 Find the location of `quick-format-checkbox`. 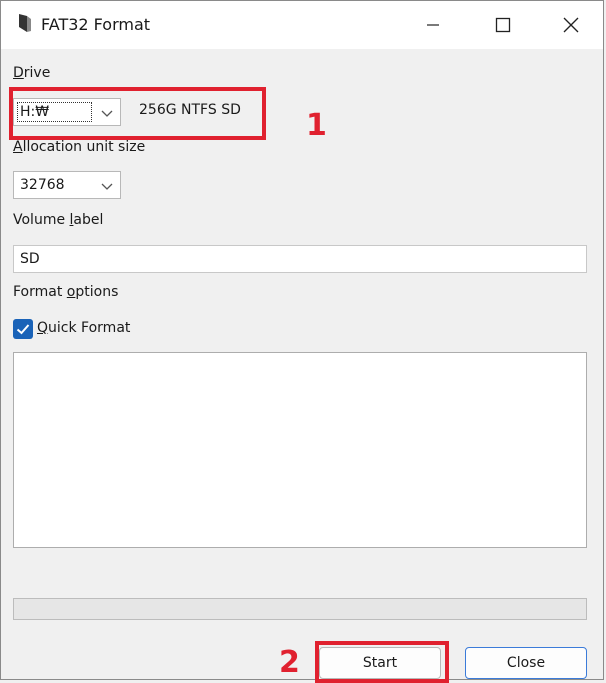

quick-format-checkbox is located at coordinates (23, 329).